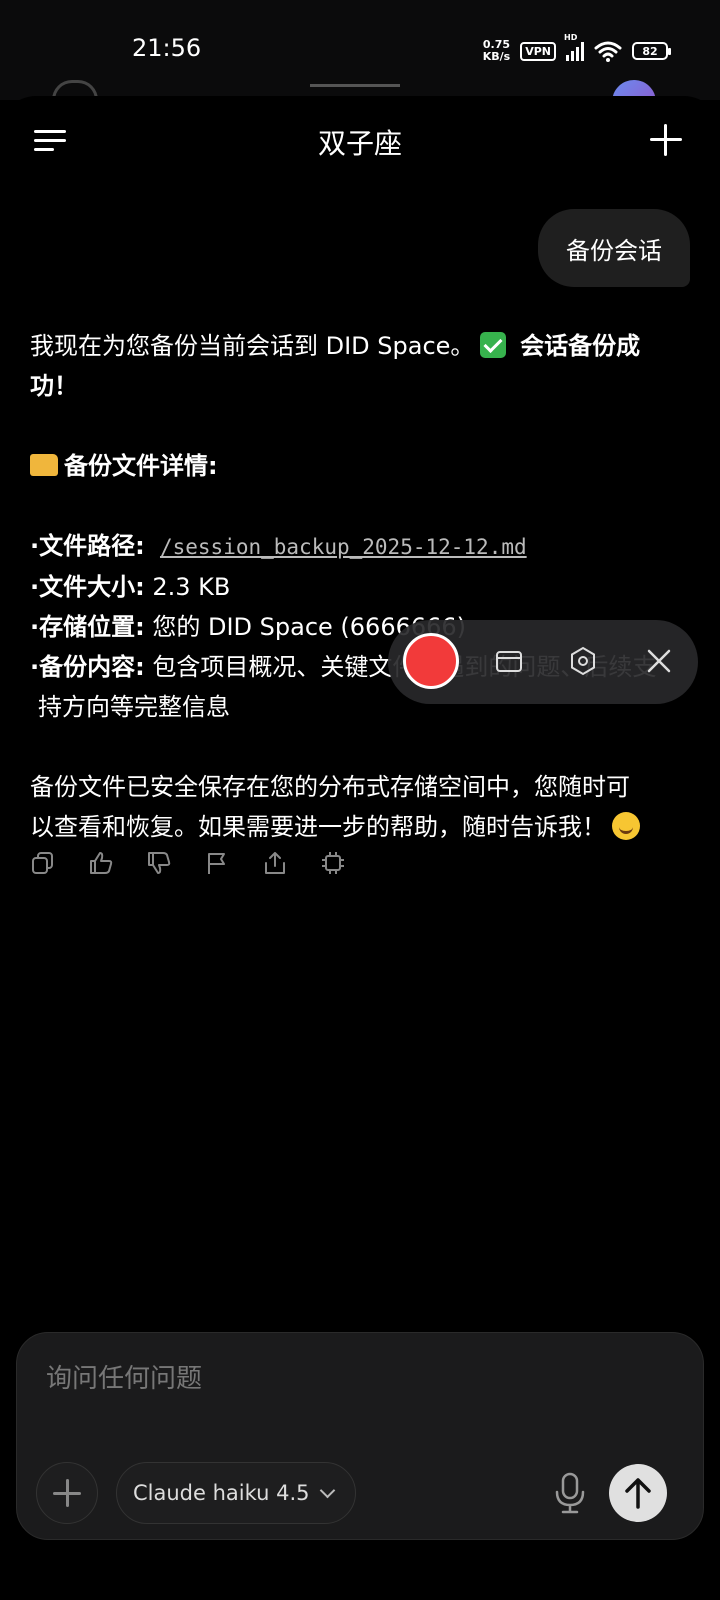  Describe the element at coordinates (141, 466) in the screenshot. I see `details-heading: 备份文件详情:` at that location.